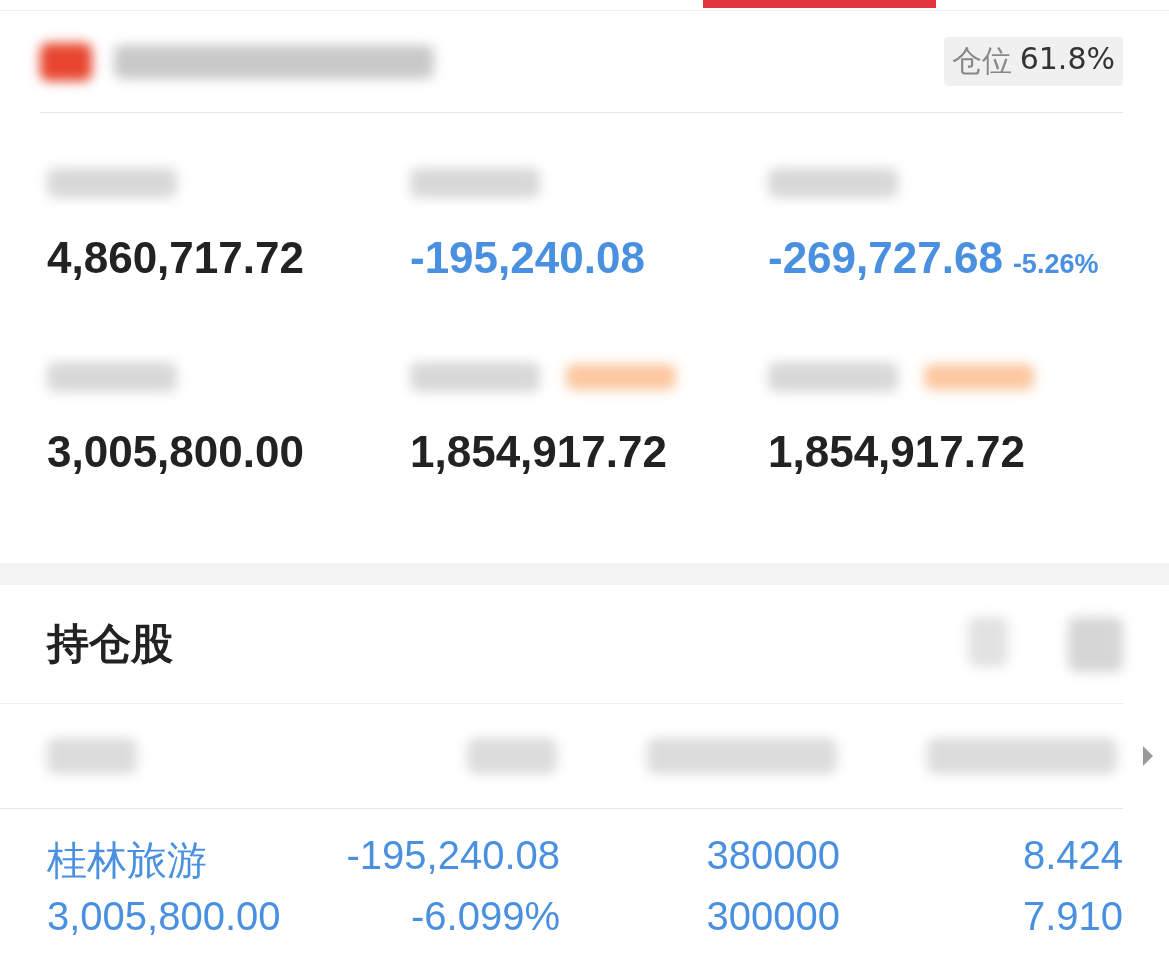 The image size is (1169, 973). I want to click on stock-name: 桂林旅游, so click(127, 860).